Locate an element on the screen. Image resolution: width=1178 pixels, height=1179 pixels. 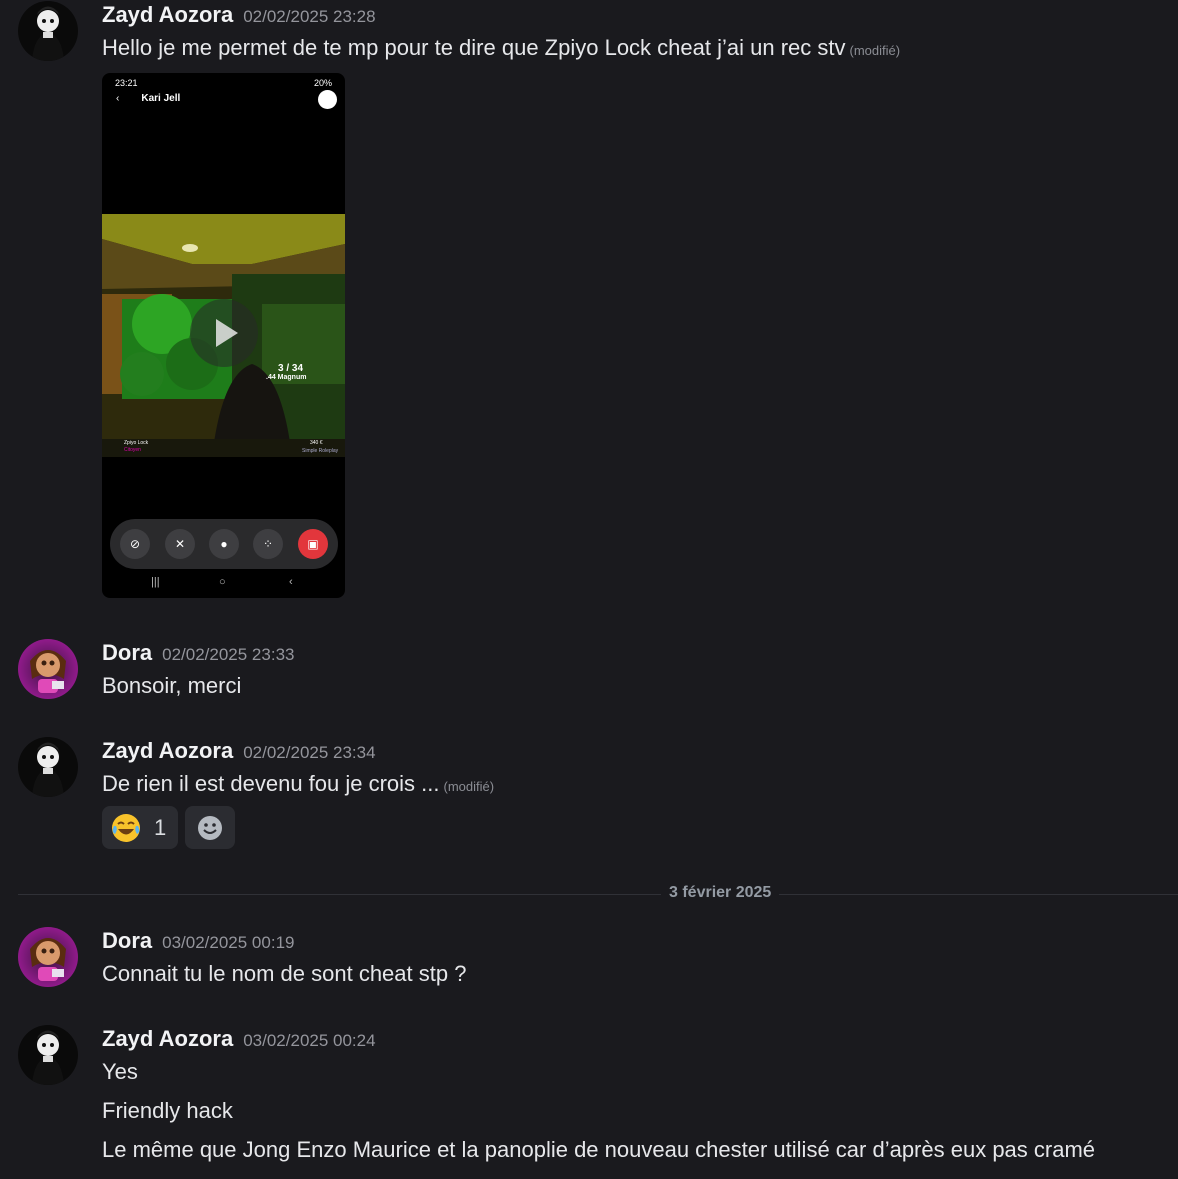
message-header: Zayd Aozora 02/02/2025 23:28 is located at coordinates (239, 15).